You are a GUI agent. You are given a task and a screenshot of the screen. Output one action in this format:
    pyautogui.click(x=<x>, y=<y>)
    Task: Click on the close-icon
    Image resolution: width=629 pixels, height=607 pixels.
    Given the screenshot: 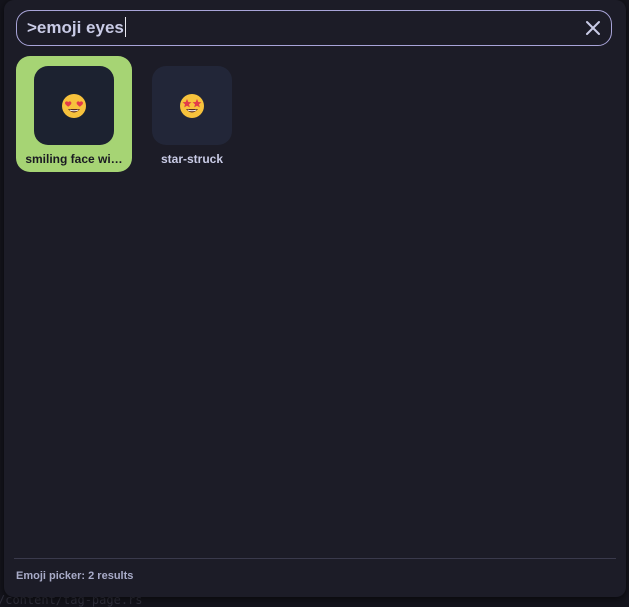 What is the action you would take?
    pyautogui.click(x=593, y=28)
    